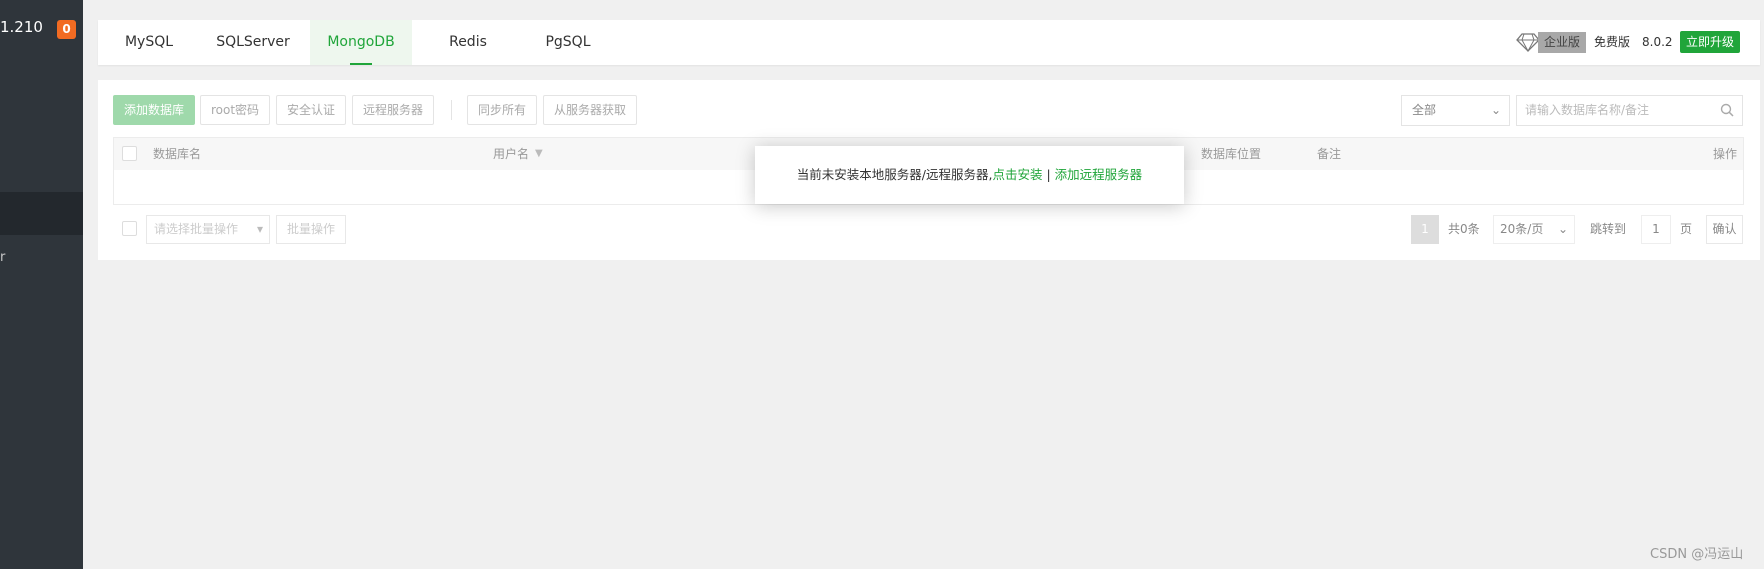 The width and height of the screenshot is (1764, 569). I want to click on diamond-icon, so click(1528, 42).